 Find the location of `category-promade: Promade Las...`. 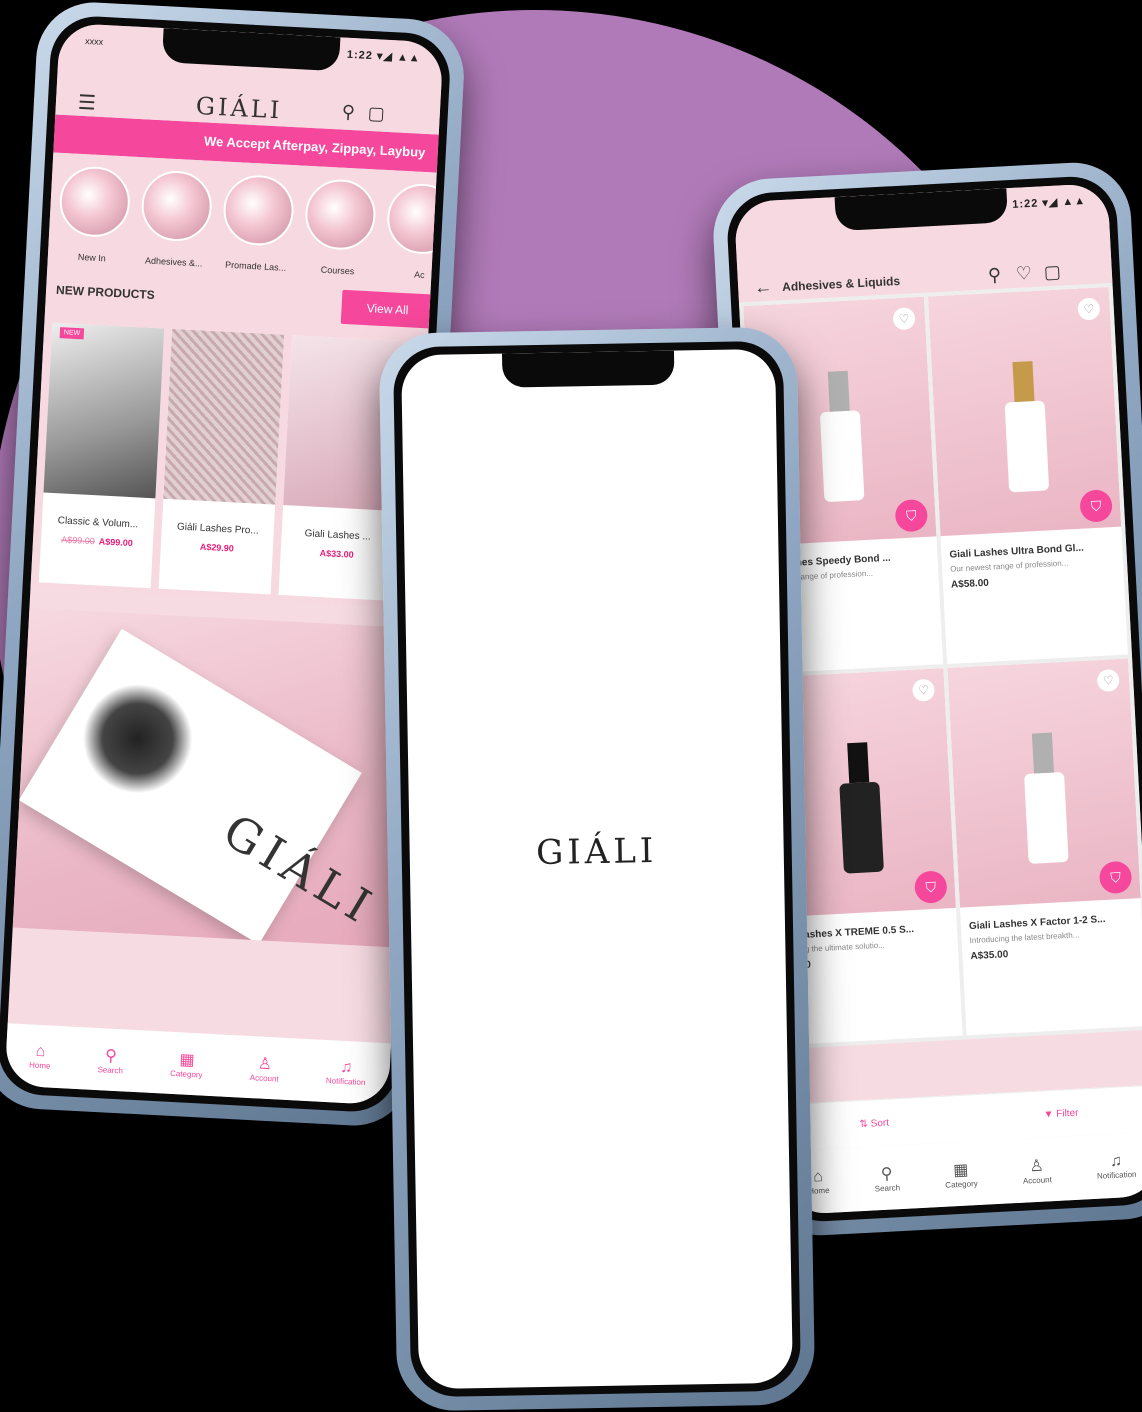

category-promade: Promade Las... is located at coordinates (257, 223).